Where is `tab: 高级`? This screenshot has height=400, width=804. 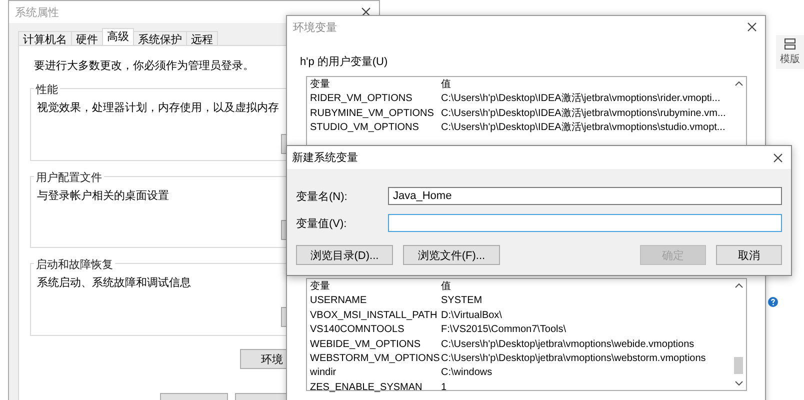 tab: 高级 is located at coordinates (118, 36).